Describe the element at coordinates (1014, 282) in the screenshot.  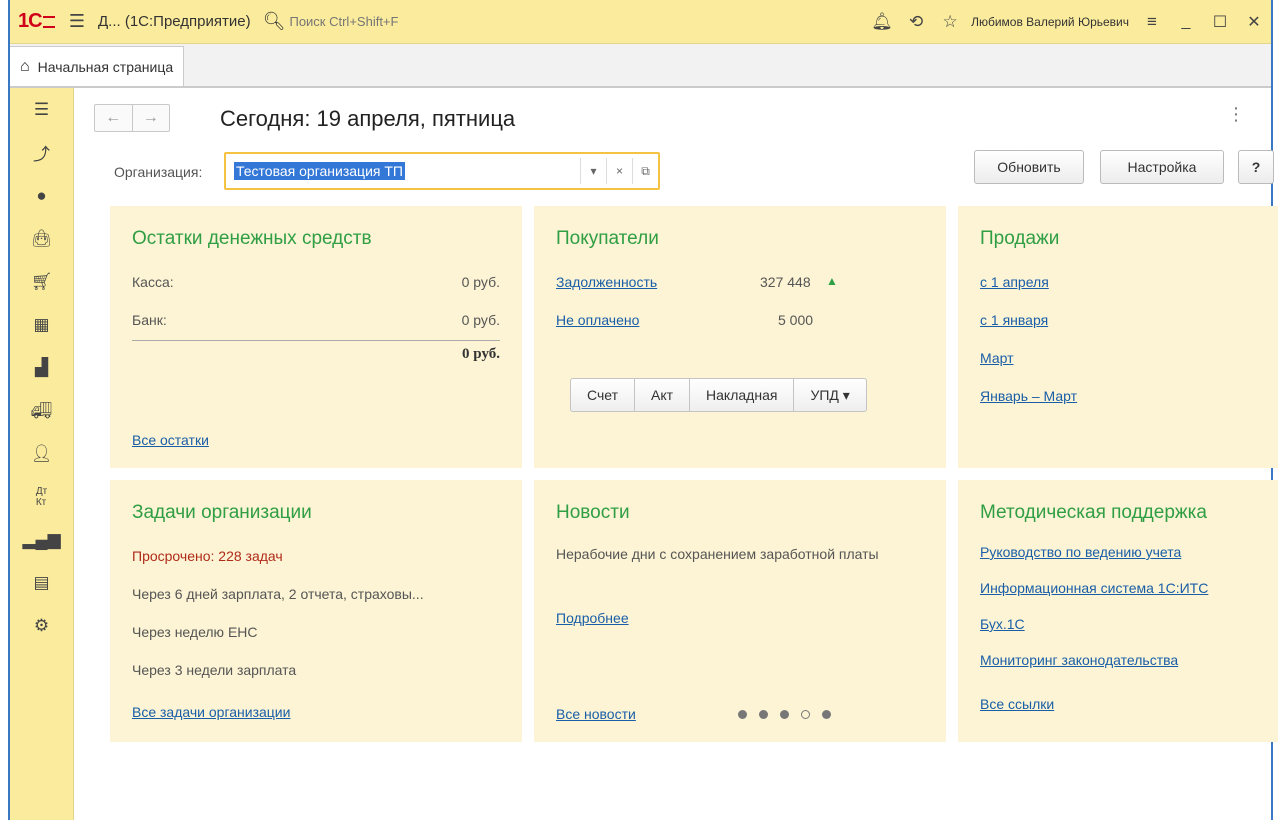
I see `sales-link: с 1 апреля` at that location.